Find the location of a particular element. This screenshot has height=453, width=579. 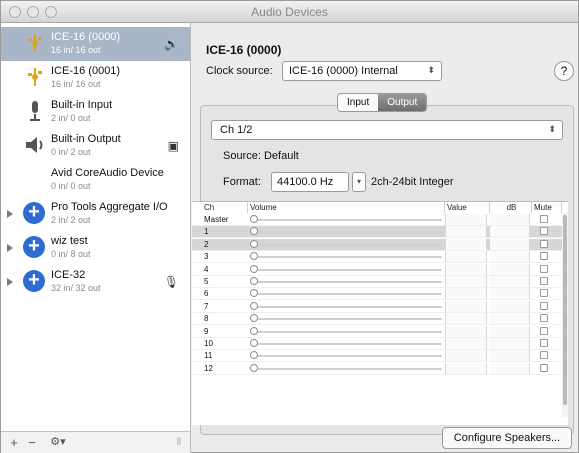

device-item: Built-in Output 0 in/ 2 out ▣ is located at coordinates (95, 146).